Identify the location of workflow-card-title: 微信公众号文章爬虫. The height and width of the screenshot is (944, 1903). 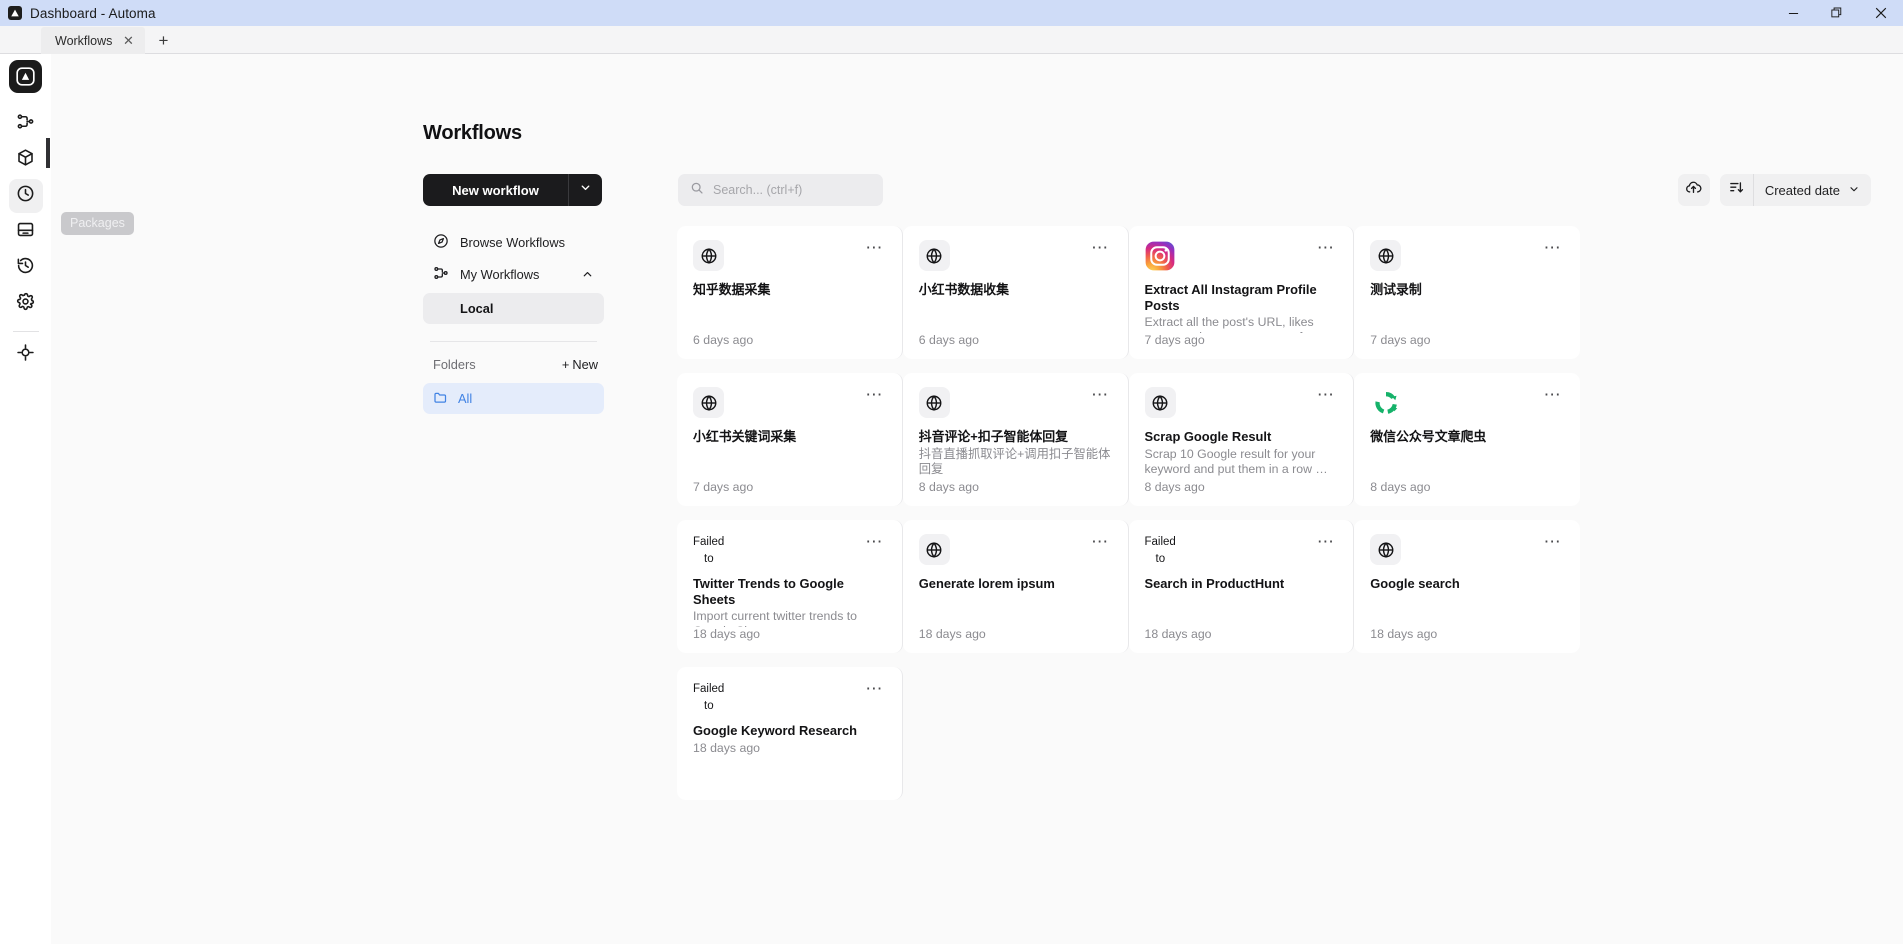
(1428, 436).